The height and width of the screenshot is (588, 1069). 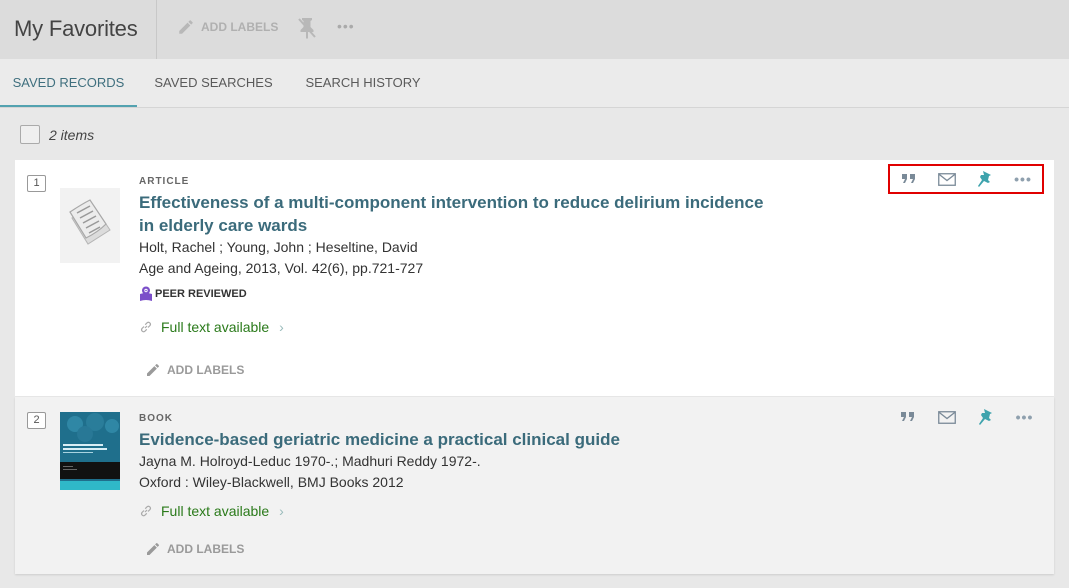 I want to click on tab-search-history: SEARCH HISTORY, so click(x=363, y=83).